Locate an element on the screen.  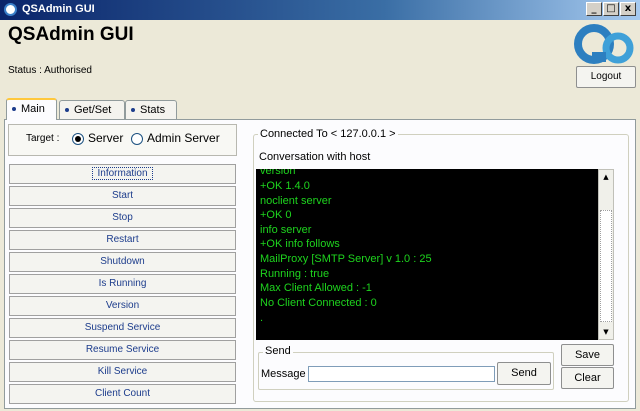
tab-get-set: Get/Set is located at coordinates (92, 109).